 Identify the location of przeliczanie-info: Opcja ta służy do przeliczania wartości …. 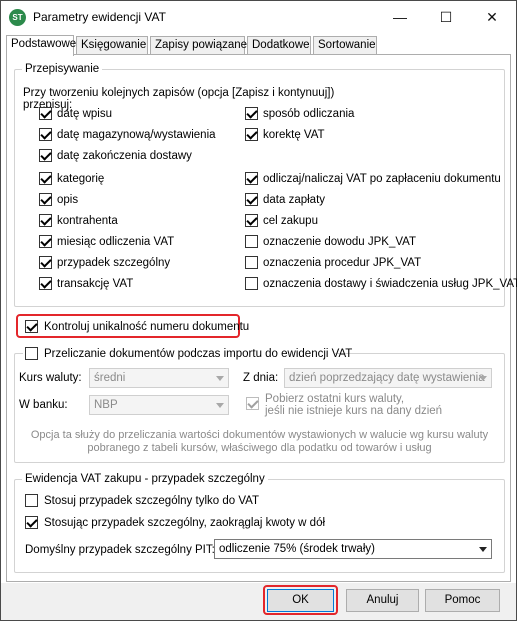
(259, 435).